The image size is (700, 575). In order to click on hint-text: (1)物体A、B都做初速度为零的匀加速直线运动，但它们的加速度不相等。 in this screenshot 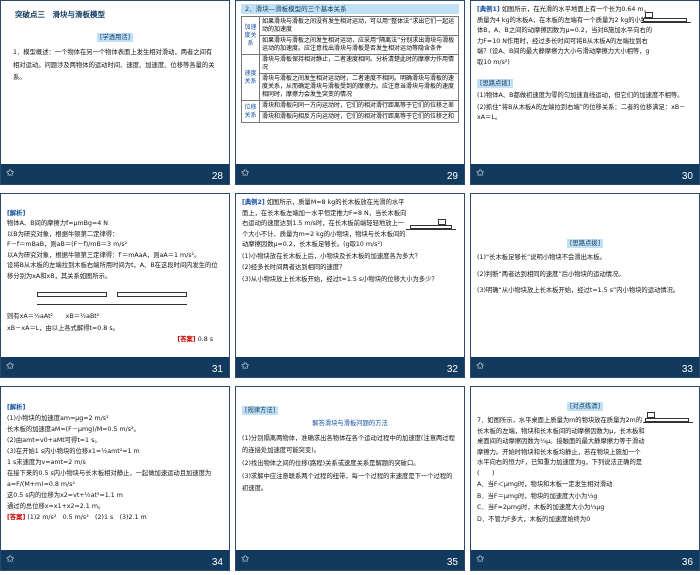, I will do `click(580, 95)`.